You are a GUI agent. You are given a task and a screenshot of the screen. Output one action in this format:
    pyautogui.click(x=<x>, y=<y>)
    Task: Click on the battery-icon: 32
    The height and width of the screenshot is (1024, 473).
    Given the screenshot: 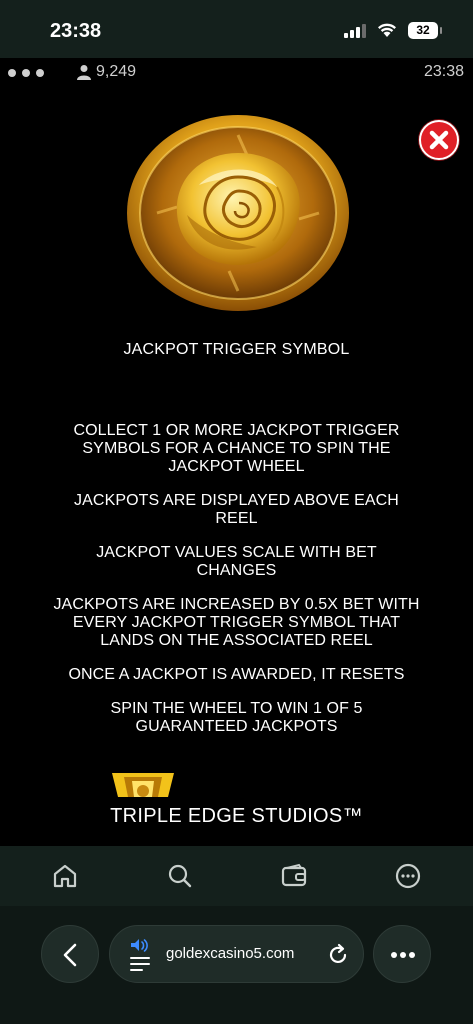 What is the action you would take?
    pyautogui.click(x=423, y=30)
    